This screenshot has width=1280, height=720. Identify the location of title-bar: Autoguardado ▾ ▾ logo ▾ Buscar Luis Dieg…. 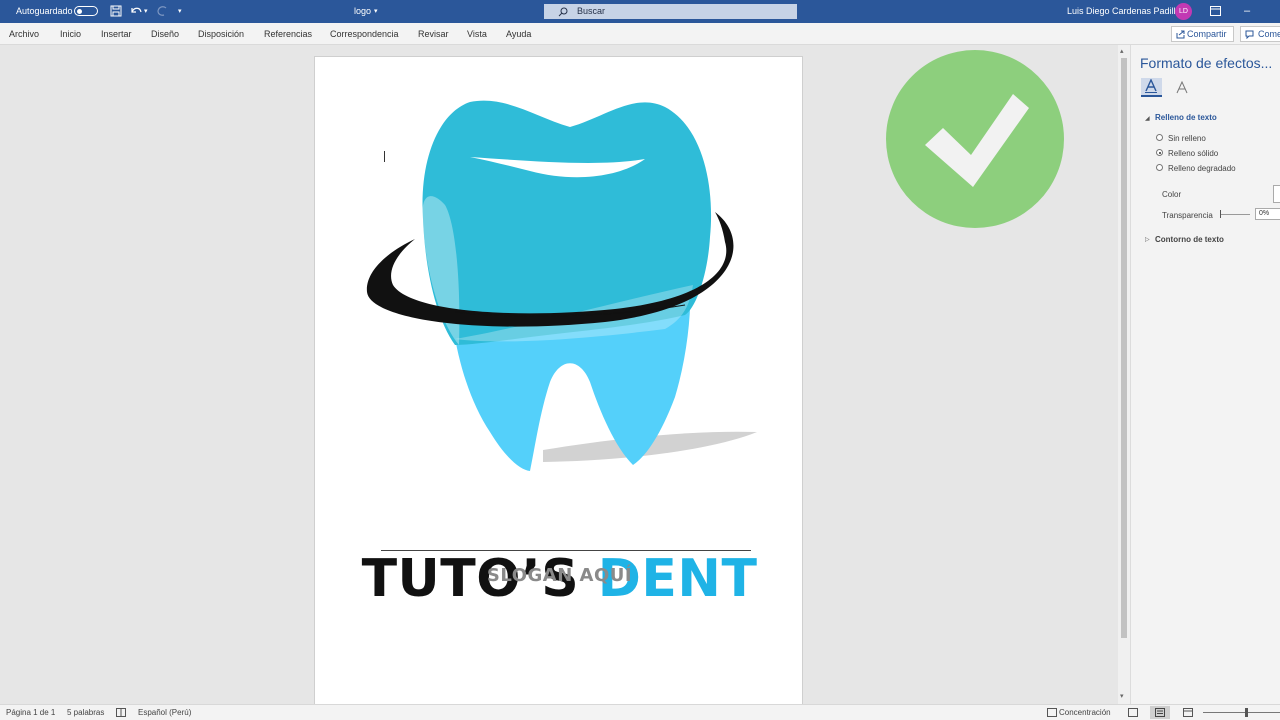
(640, 11).